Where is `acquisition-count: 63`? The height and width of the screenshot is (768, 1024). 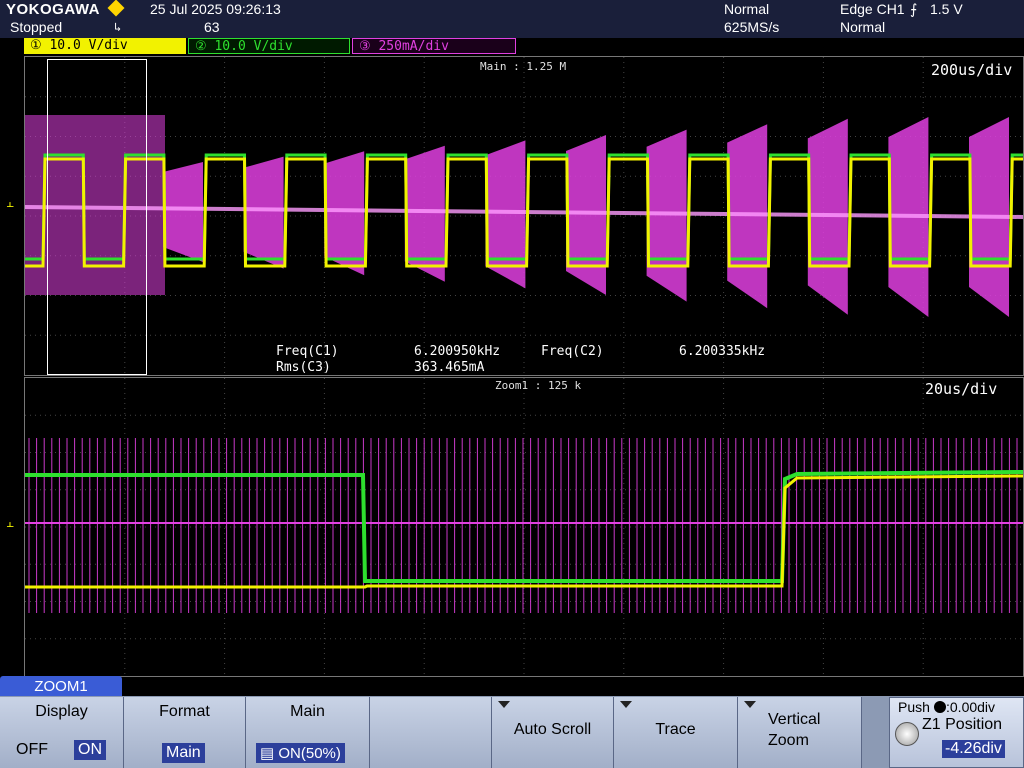 acquisition-count: 63 is located at coordinates (212, 27).